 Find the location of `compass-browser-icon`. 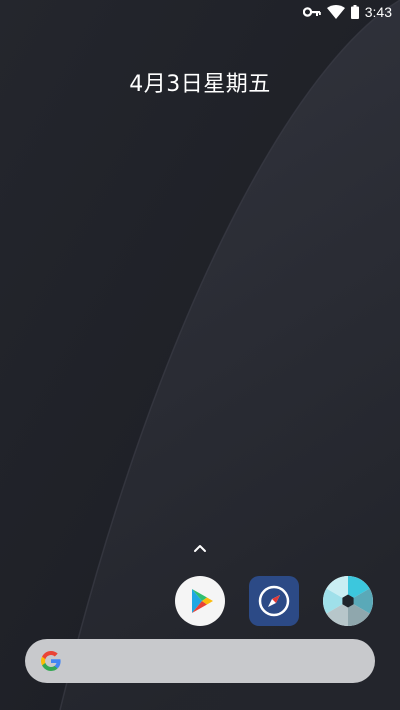

compass-browser-icon is located at coordinates (274, 601).